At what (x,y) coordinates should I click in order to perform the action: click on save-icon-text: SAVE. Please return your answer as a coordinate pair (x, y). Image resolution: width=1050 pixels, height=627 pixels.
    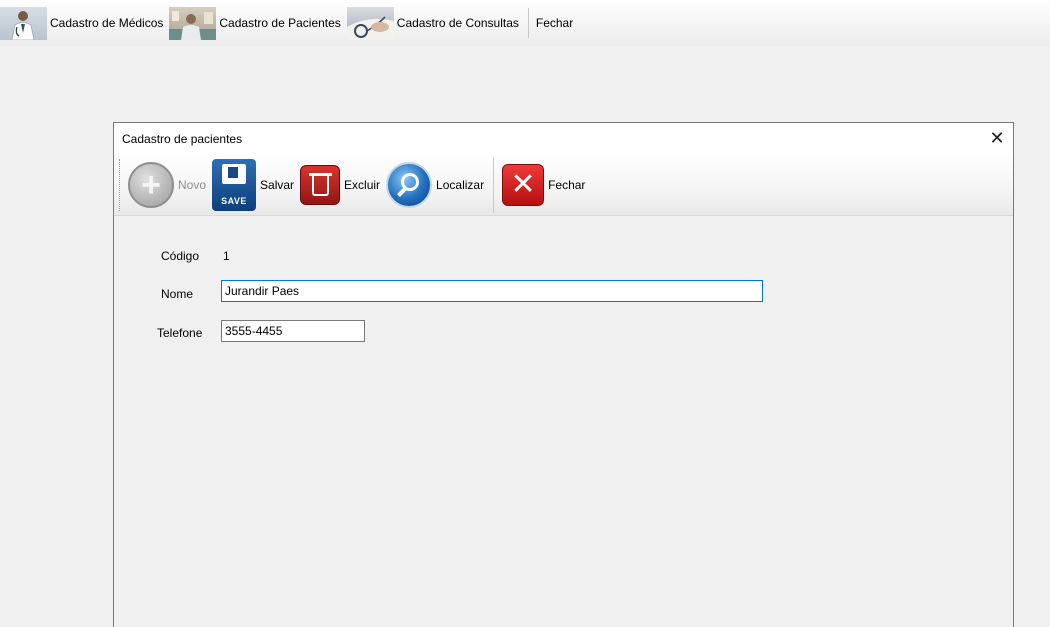
    Looking at the image, I should click on (234, 200).